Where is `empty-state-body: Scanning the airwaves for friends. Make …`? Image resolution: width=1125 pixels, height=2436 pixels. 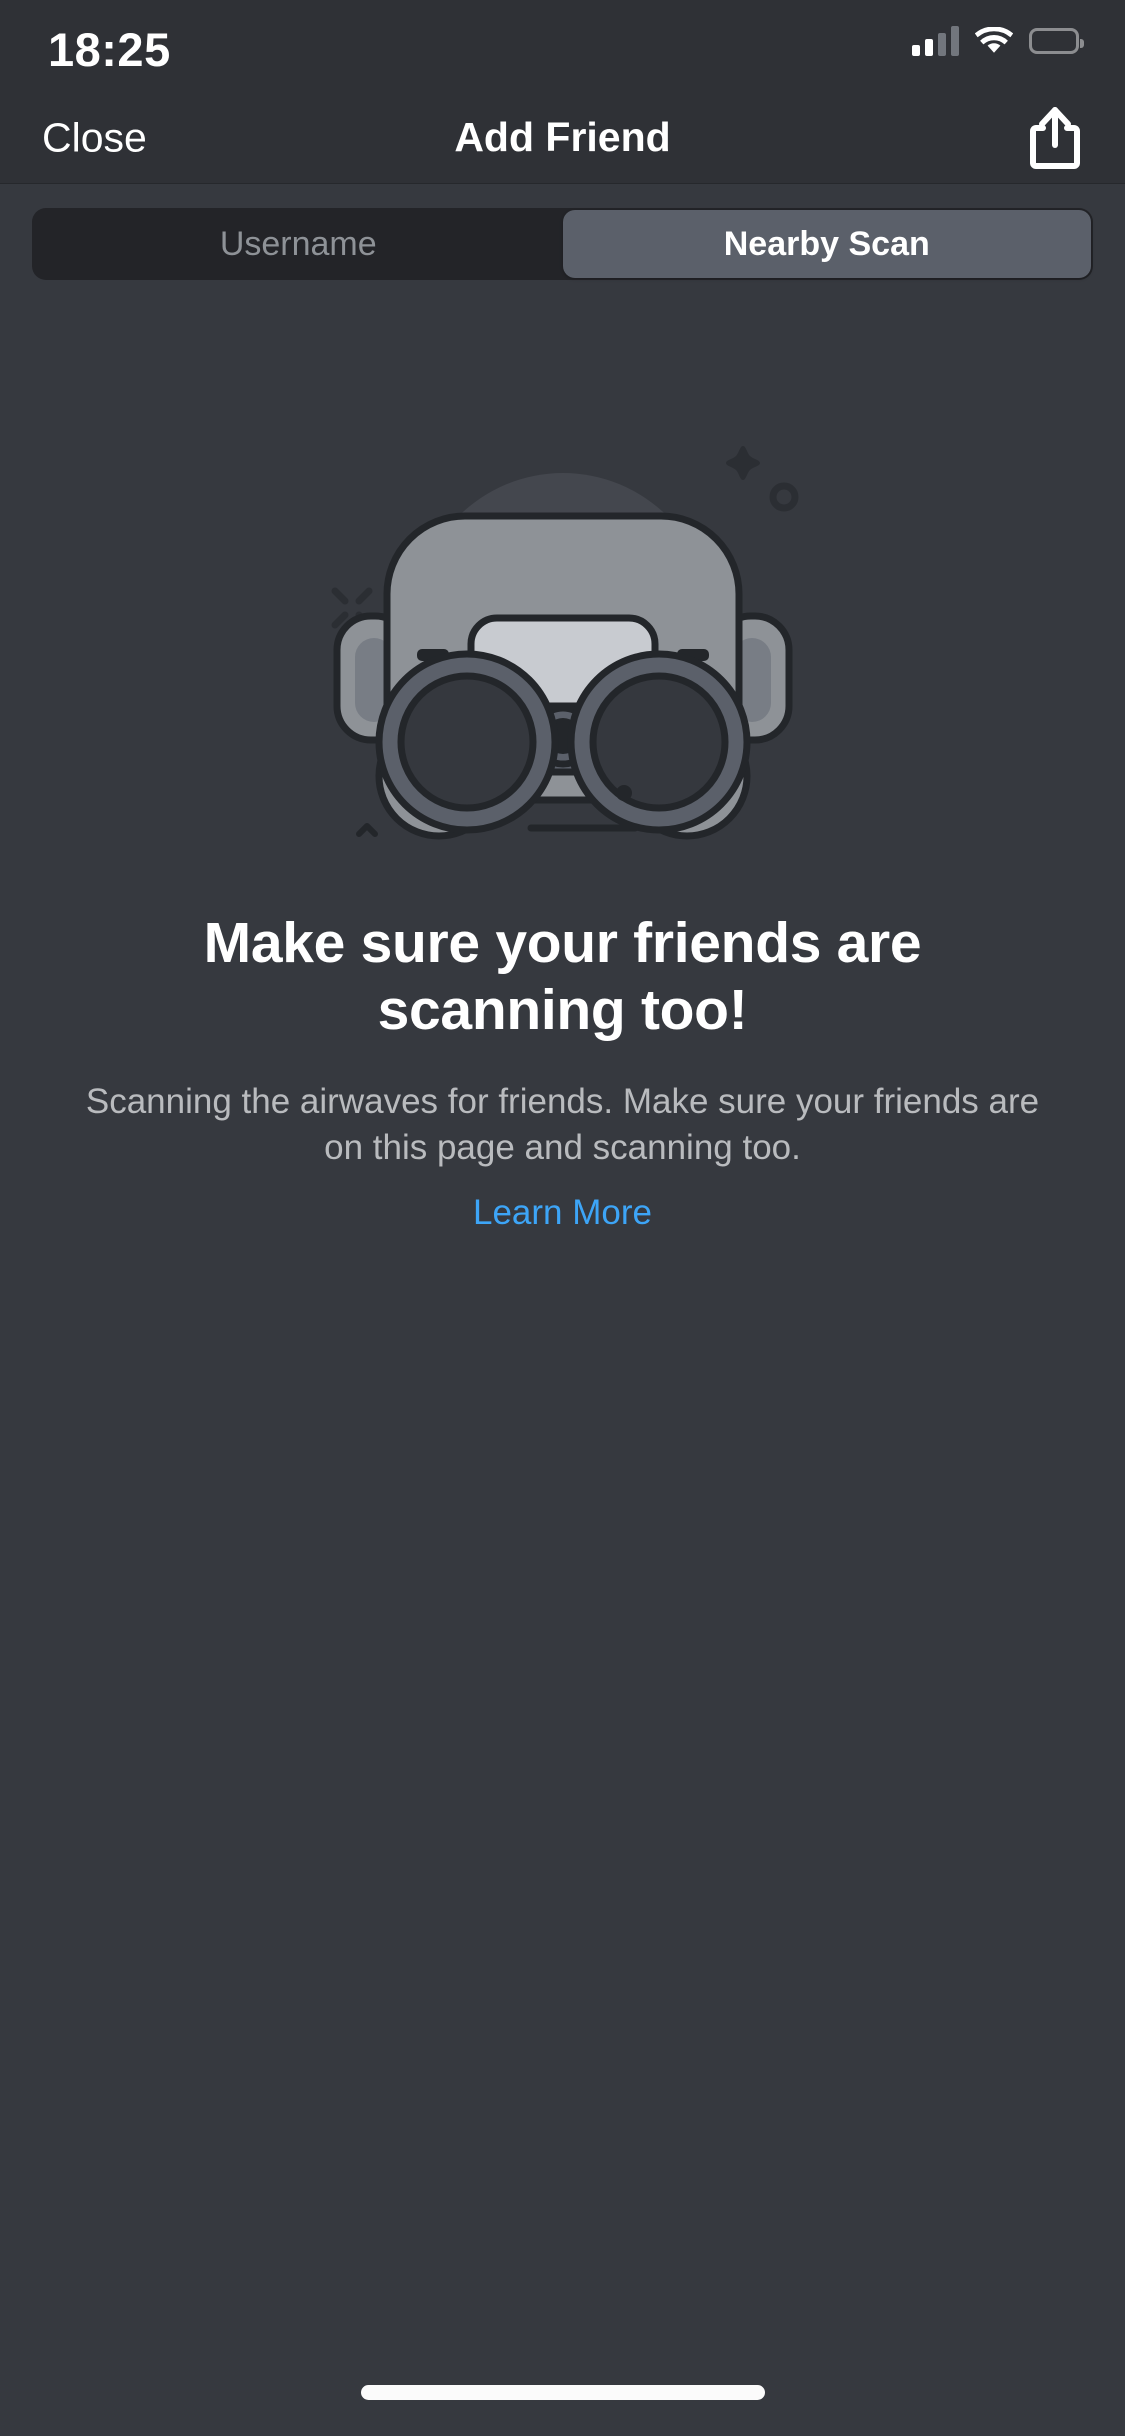
empty-state-body: Scanning the airwaves for friends. Make … is located at coordinates (562, 1124).